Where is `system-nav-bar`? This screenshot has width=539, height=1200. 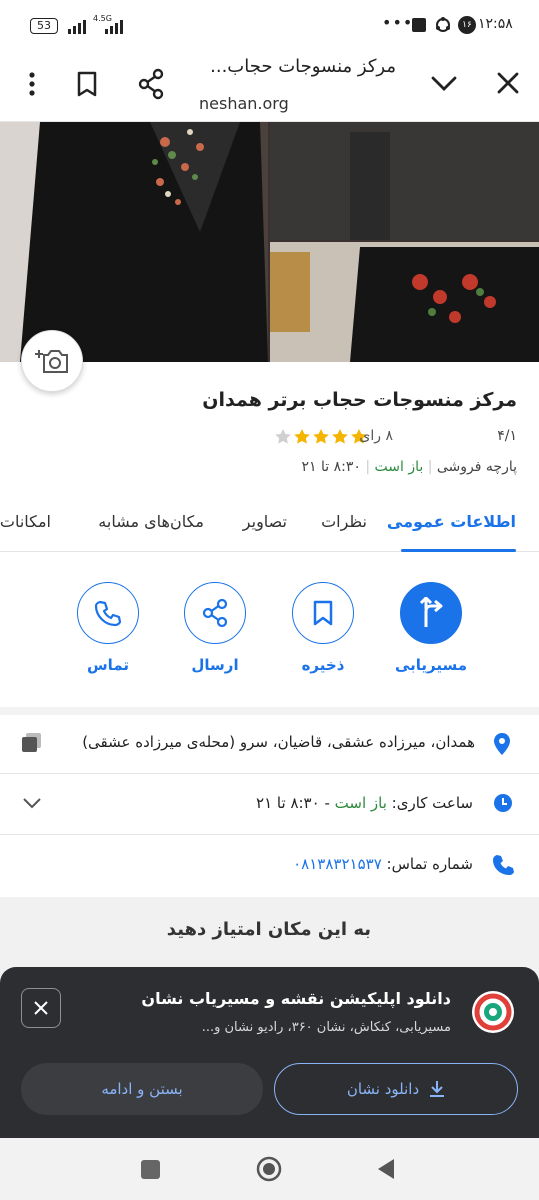 system-nav-bar is located at coordinates (269, 1169).